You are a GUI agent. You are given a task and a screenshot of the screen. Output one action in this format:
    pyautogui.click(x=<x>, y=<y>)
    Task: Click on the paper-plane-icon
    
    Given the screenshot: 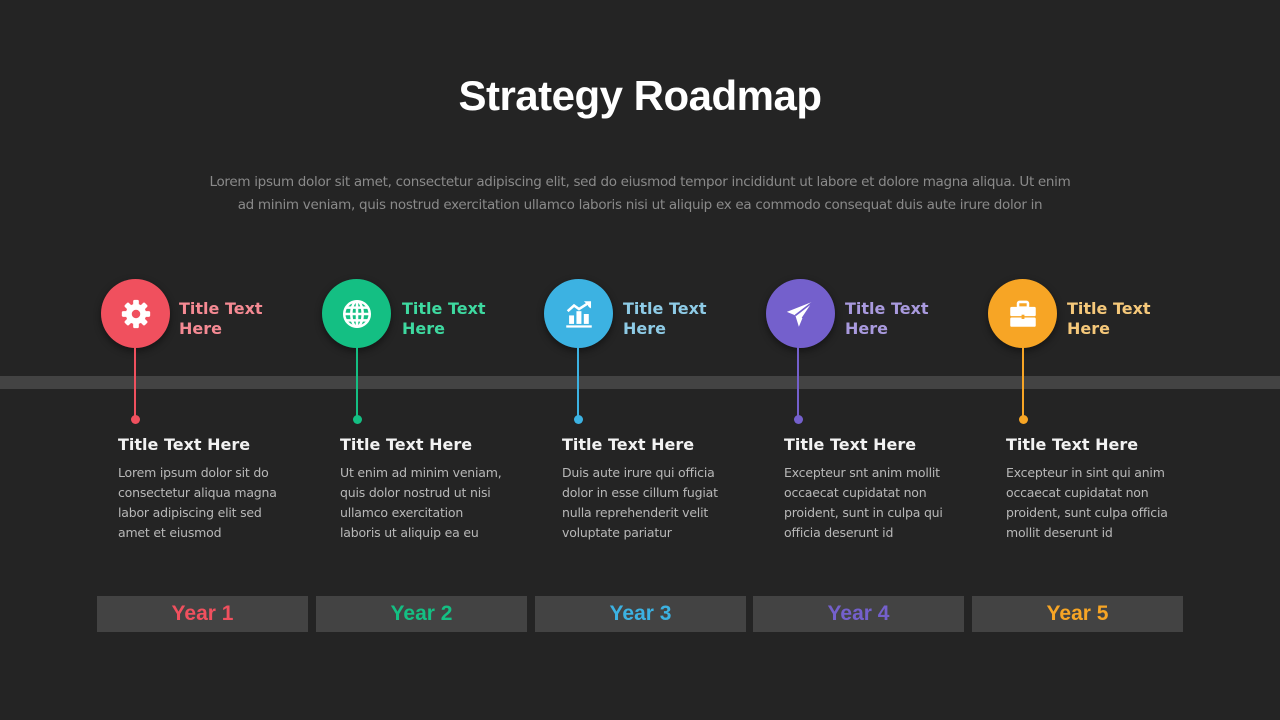 What is the action you would take?
    pyautogui.click(x=800, y=313)
    